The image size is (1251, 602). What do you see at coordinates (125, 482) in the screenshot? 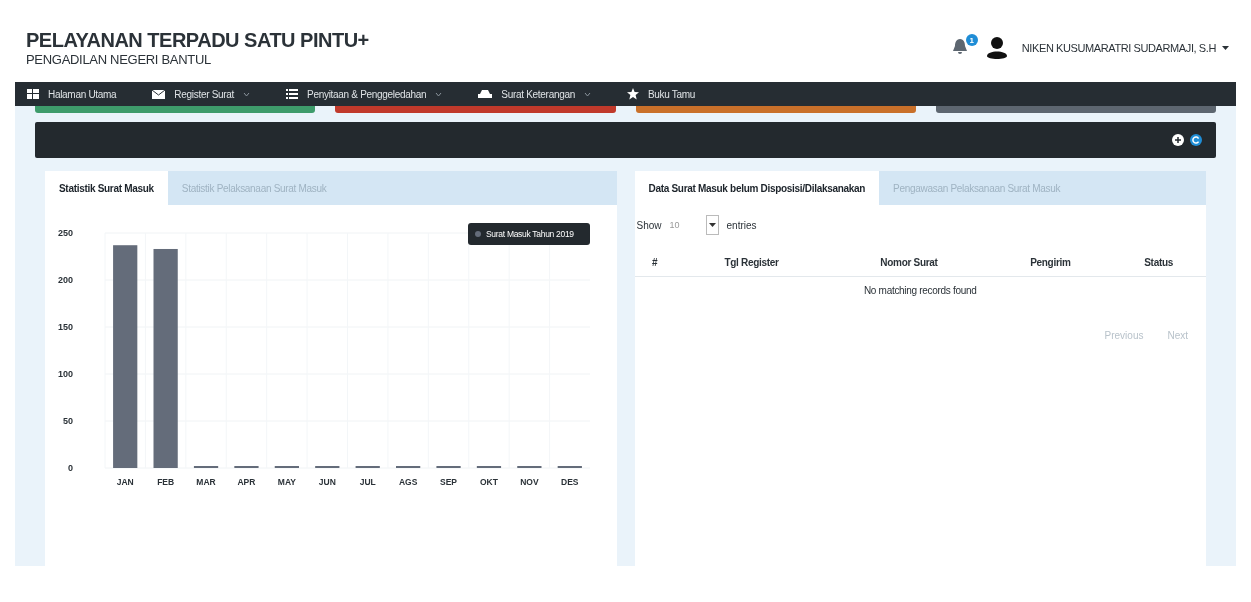
I see `axis-label: JAN` at bounding box center [125, 482].